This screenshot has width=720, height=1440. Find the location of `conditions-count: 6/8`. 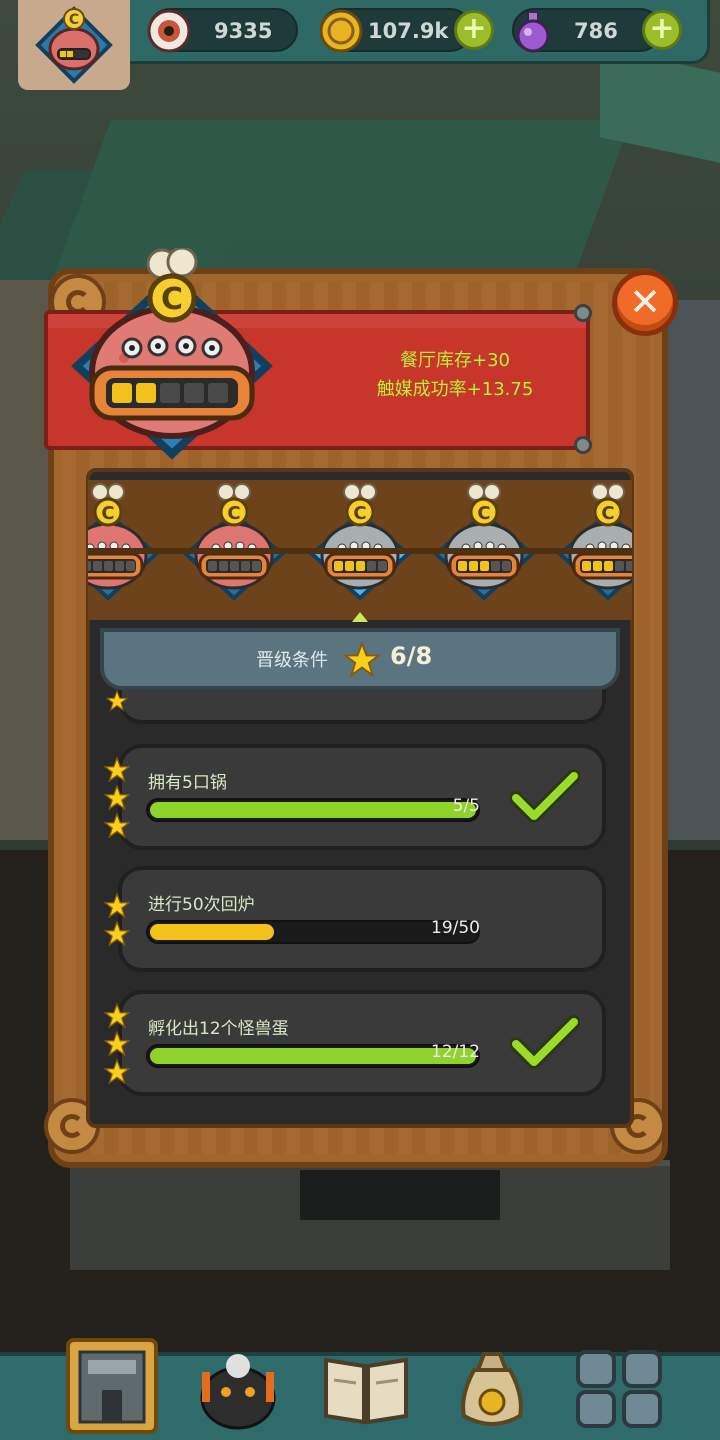

conditions-count: 6/8 is located at coordinates (411, 656).